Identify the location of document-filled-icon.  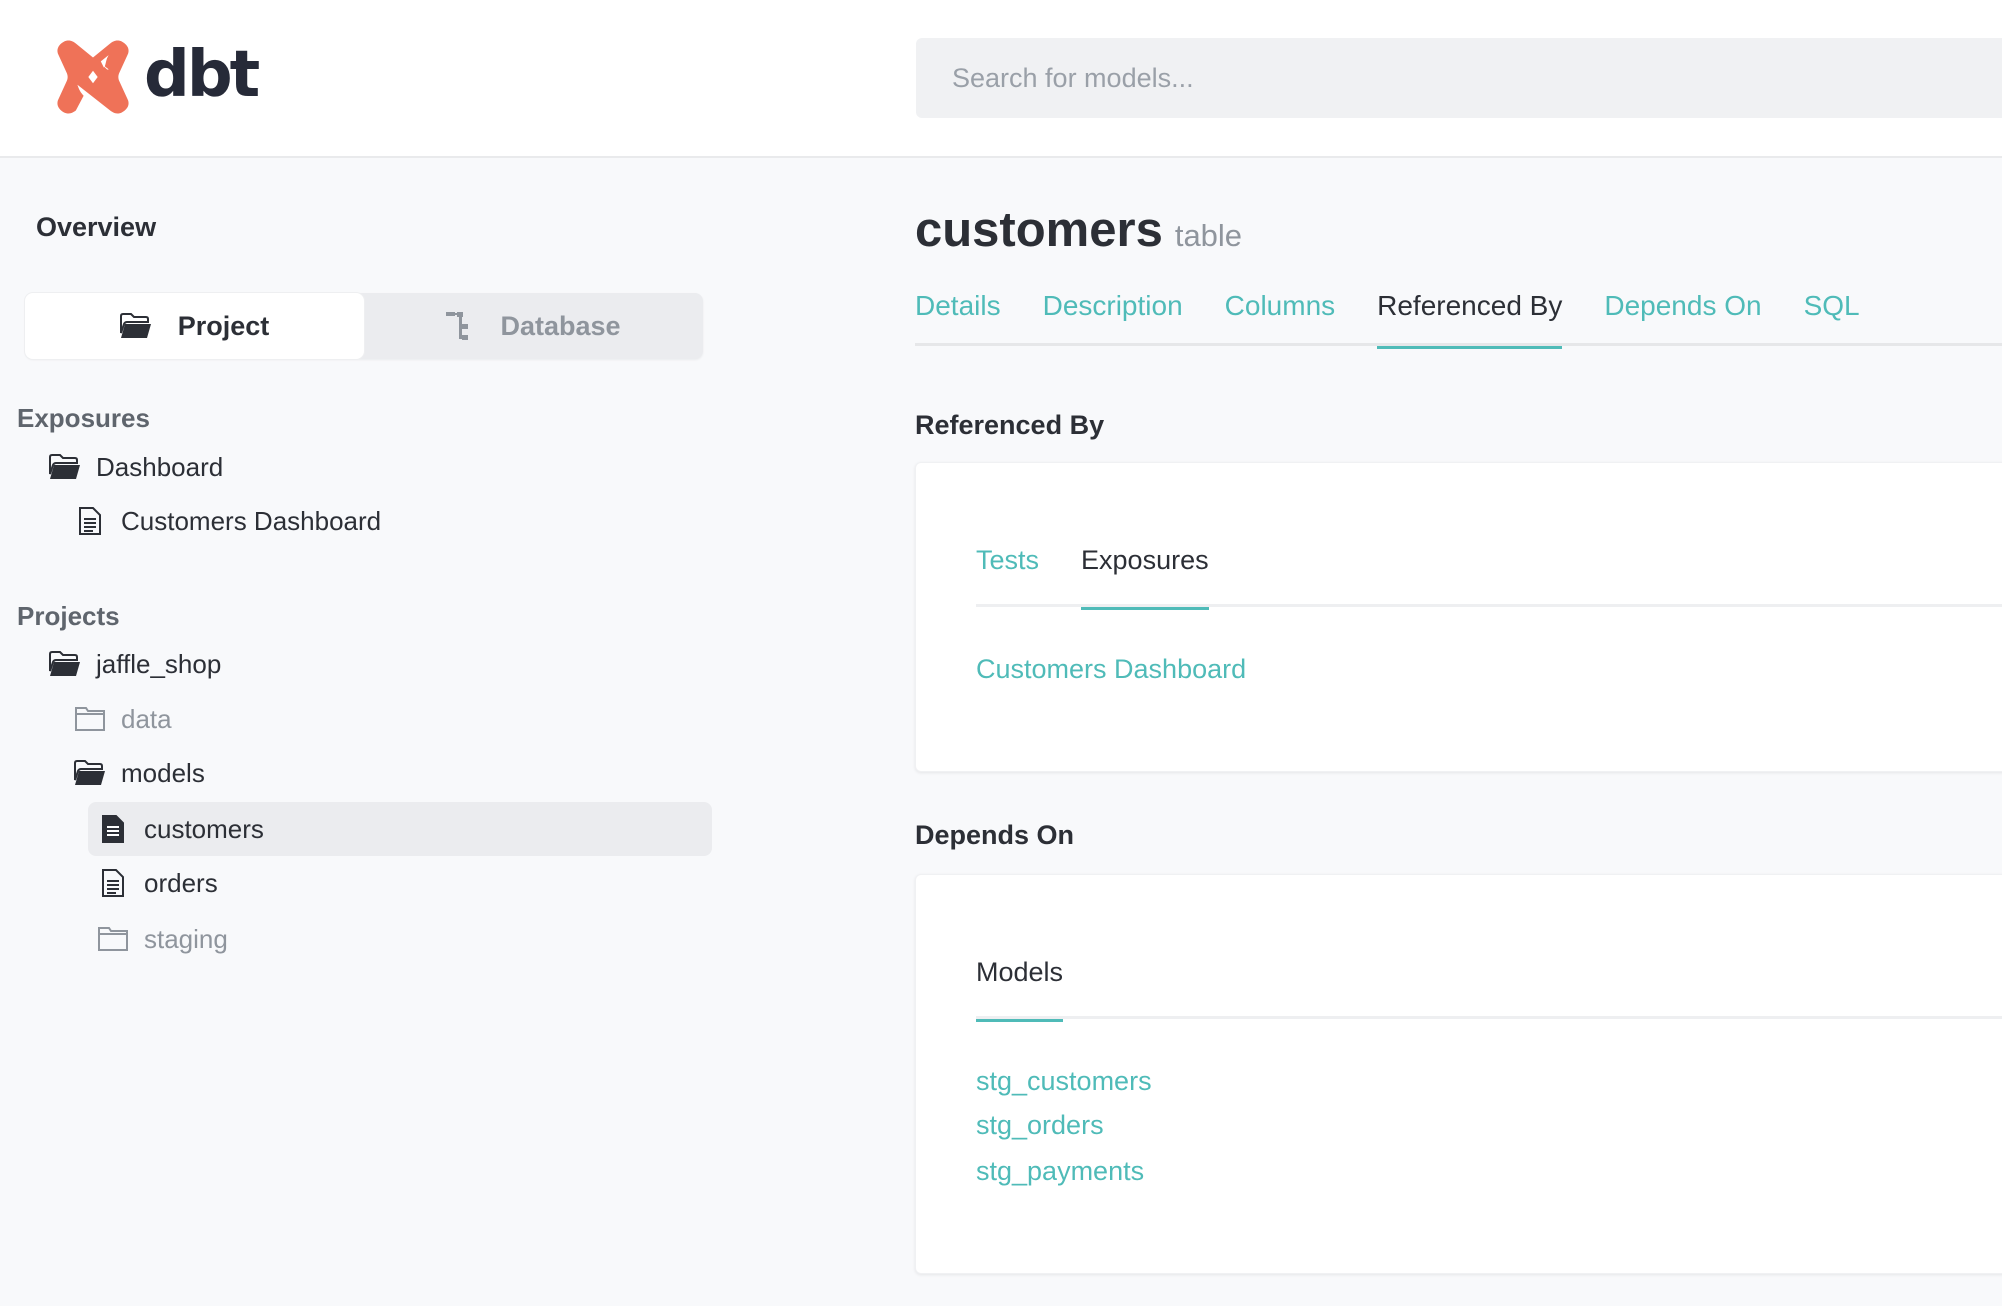
(113, 829).